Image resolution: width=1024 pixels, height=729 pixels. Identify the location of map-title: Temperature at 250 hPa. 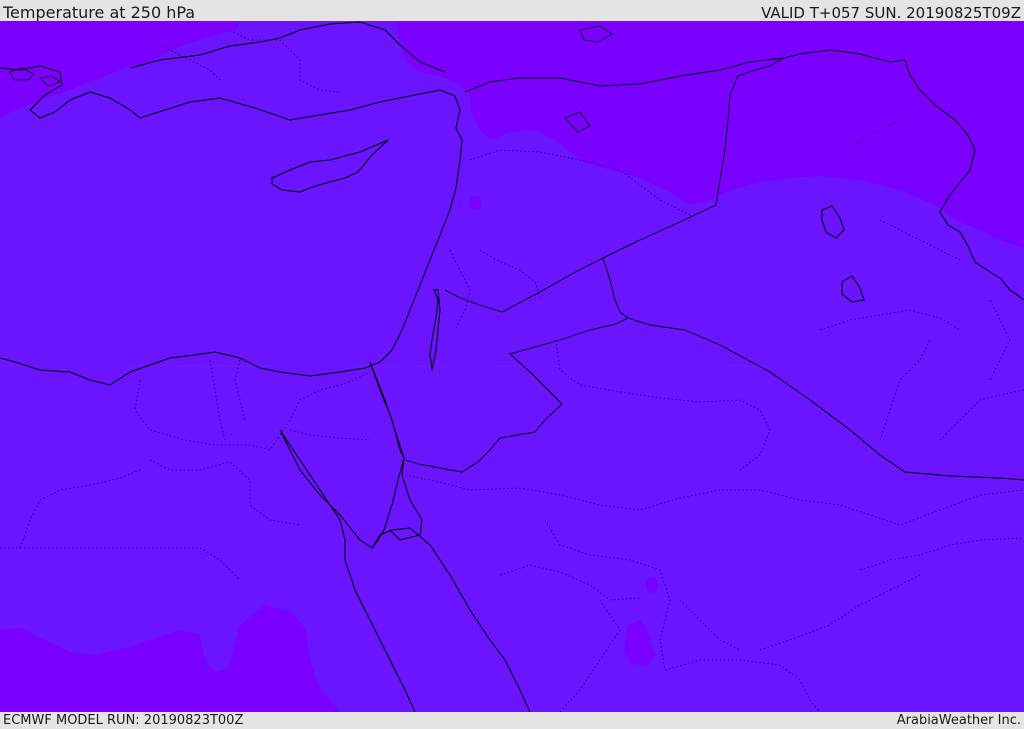
(99, 12).